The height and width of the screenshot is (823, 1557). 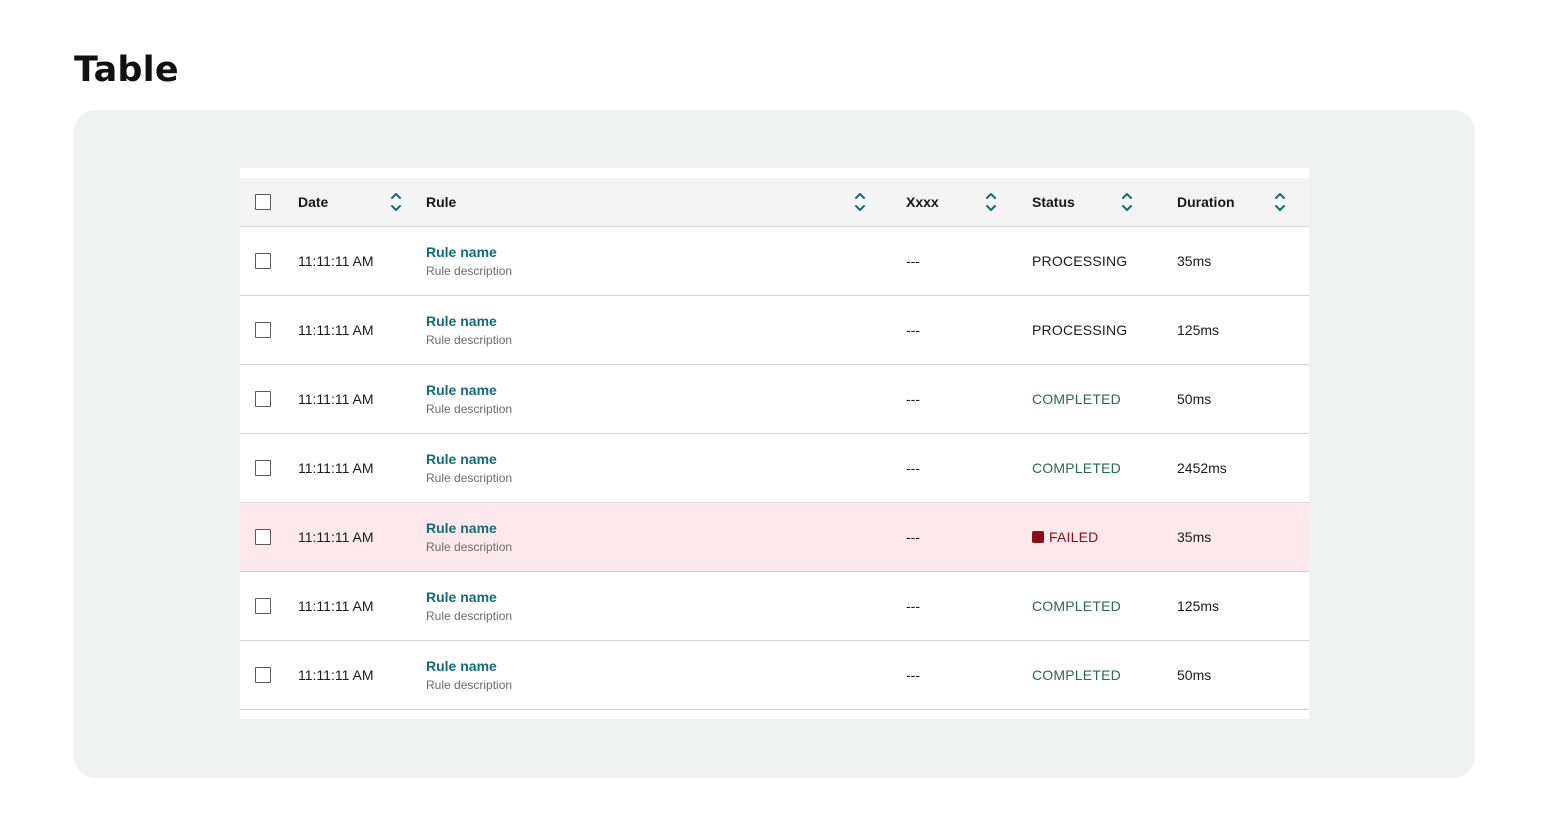 I want to click on sort-duration-icon, so click(x=1280, y=202).